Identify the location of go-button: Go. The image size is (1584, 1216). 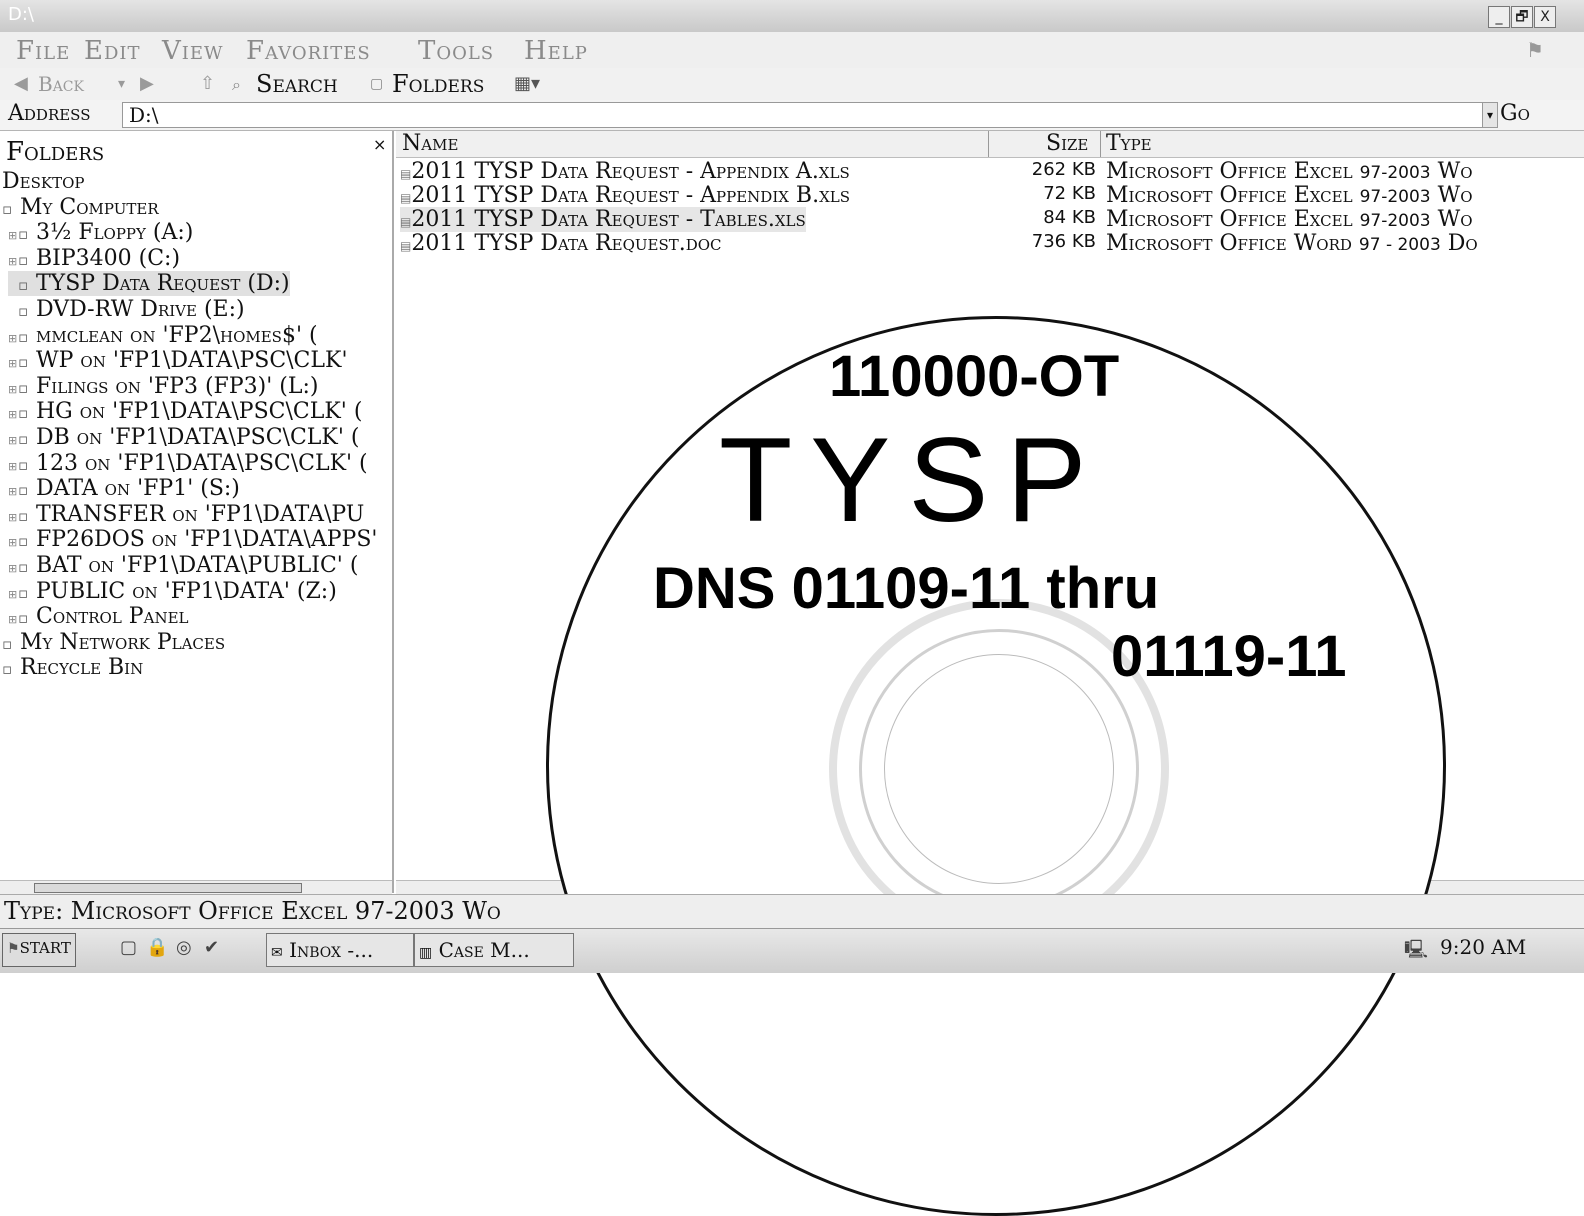
(1515, 113).